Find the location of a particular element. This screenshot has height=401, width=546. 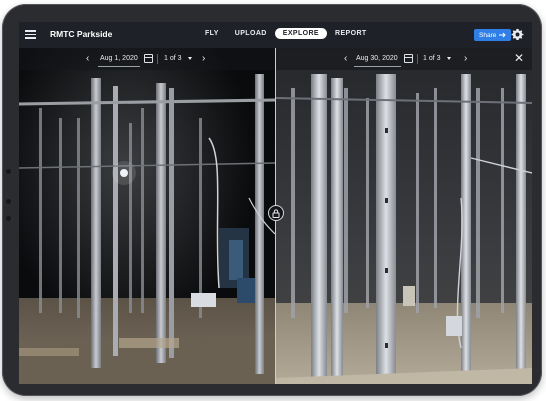

left-date-controls: ‹ Aug 1, 2020 1 of 3 › is located at coordinates (147, 59).